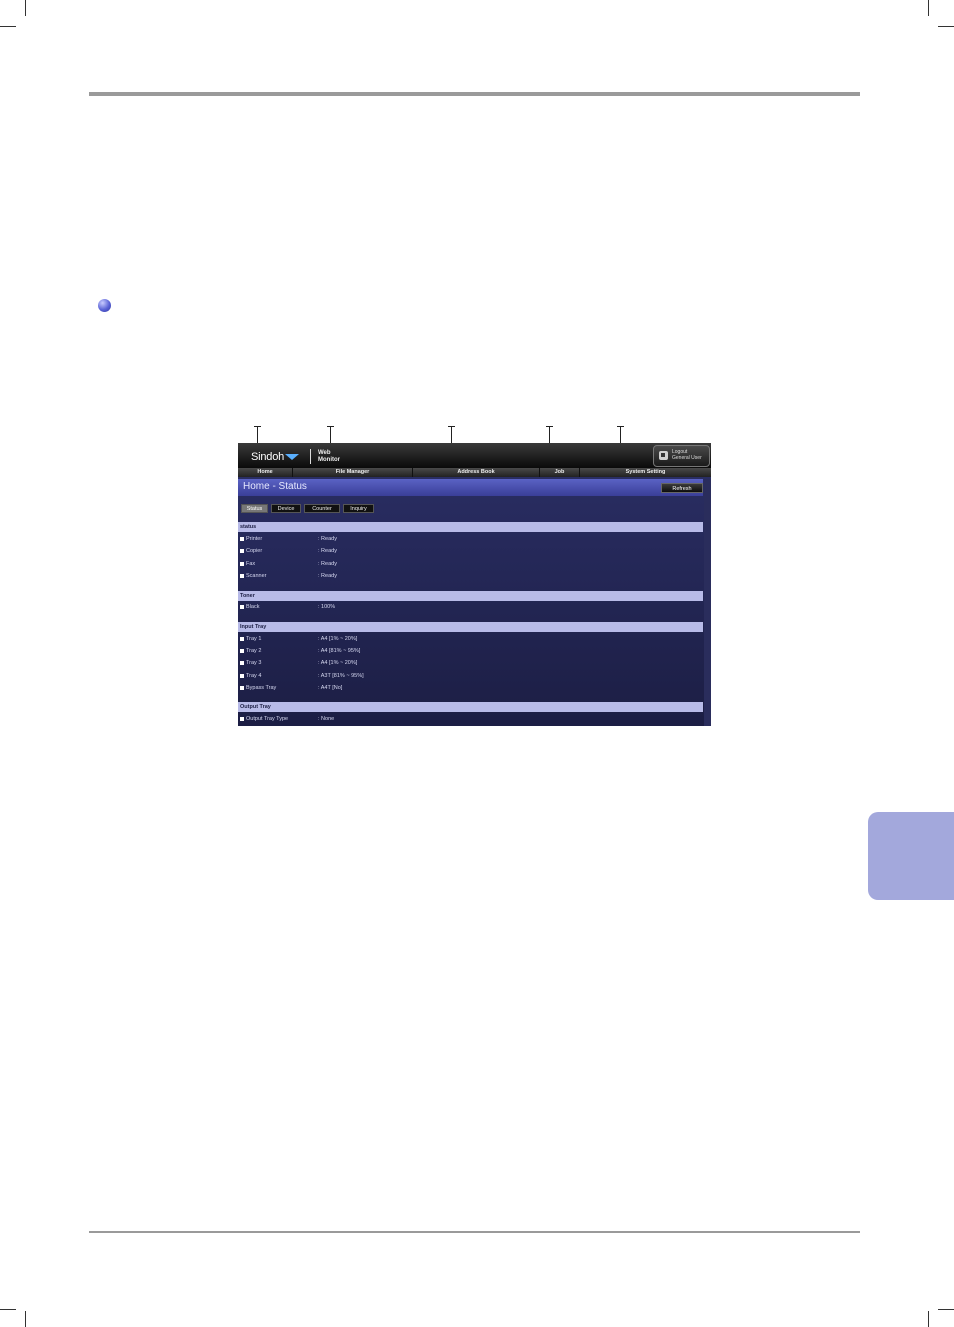  Describe the element at coordinates (474, 455) in the screenshot. I see `app-header: Sindoh Web Monitor Logout General User` at that location.